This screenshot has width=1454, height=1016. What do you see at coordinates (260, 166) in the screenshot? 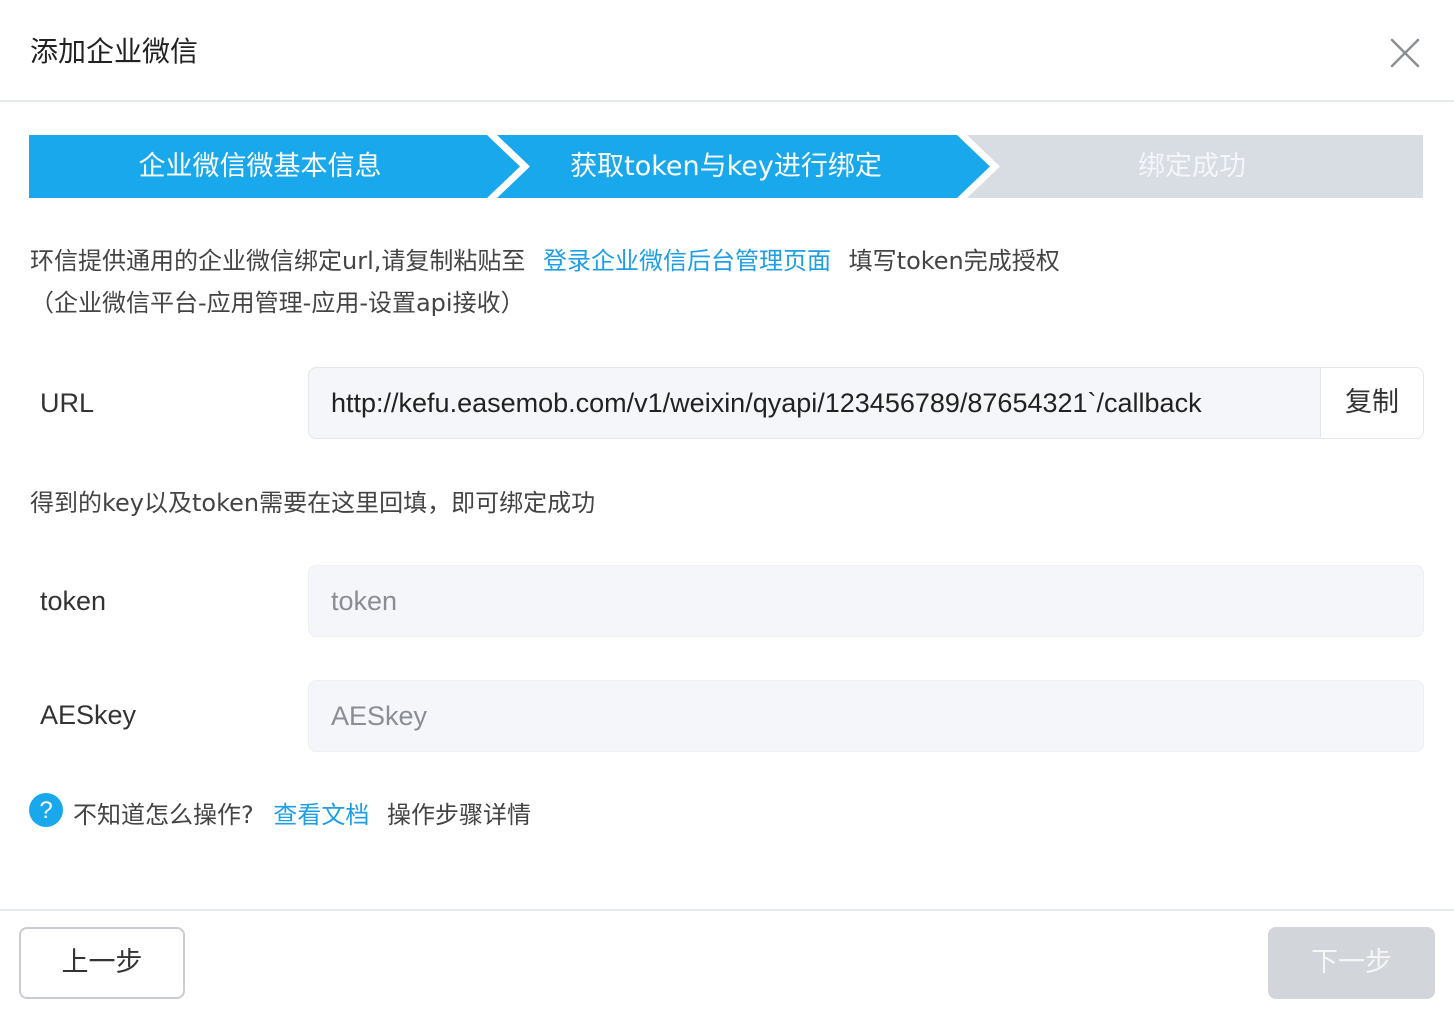
I see `step-1-label: 企业微信微基本信息` at bounding box center [260, 166].